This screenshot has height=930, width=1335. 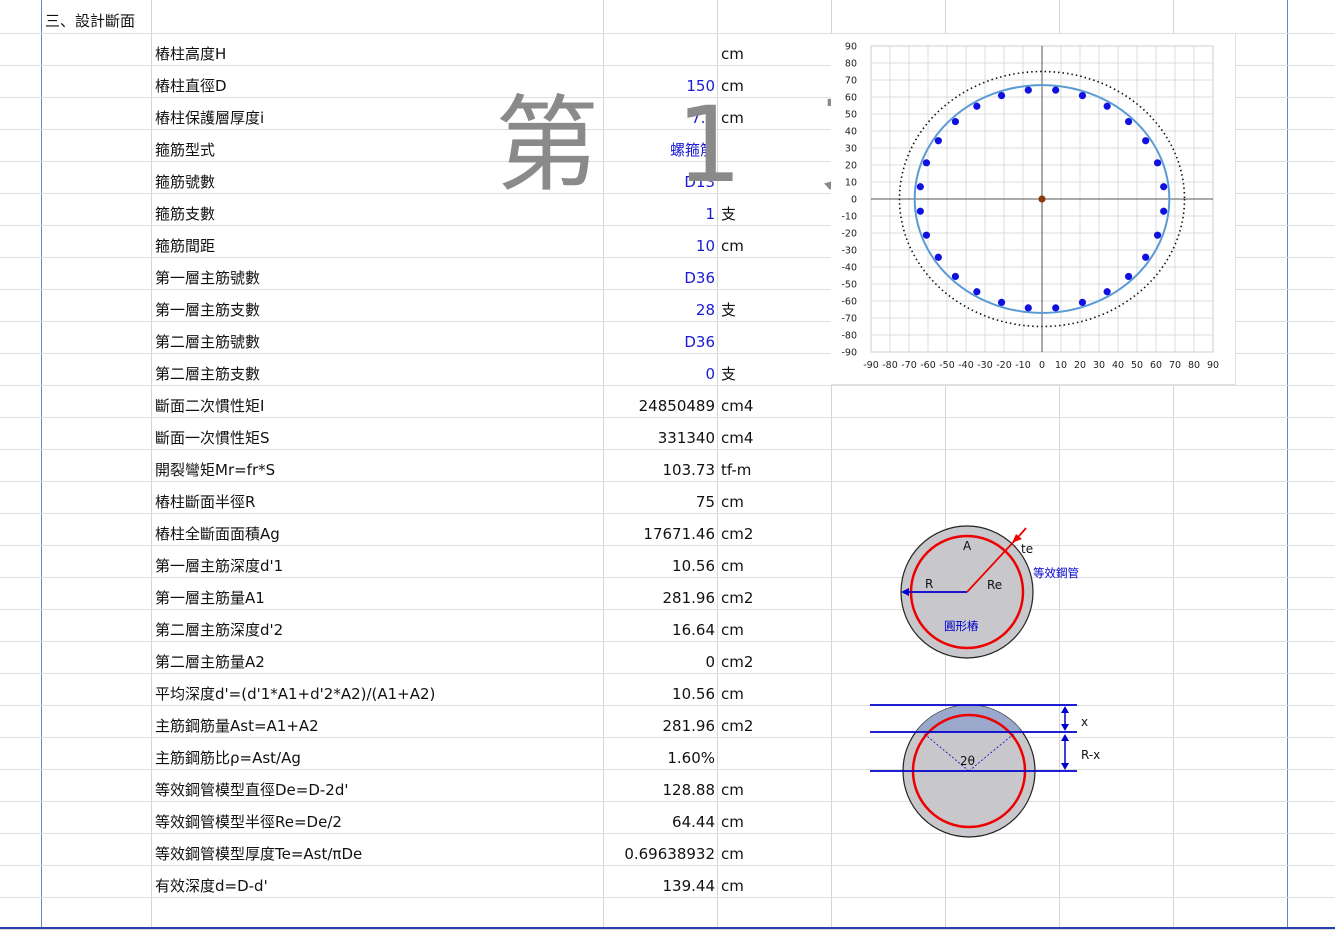 What do you see at coordinates (215, 470) in the screenshot?
I see `row-label: 開裂彎矩Mr=fr*S` at bounding box center [215, 470].